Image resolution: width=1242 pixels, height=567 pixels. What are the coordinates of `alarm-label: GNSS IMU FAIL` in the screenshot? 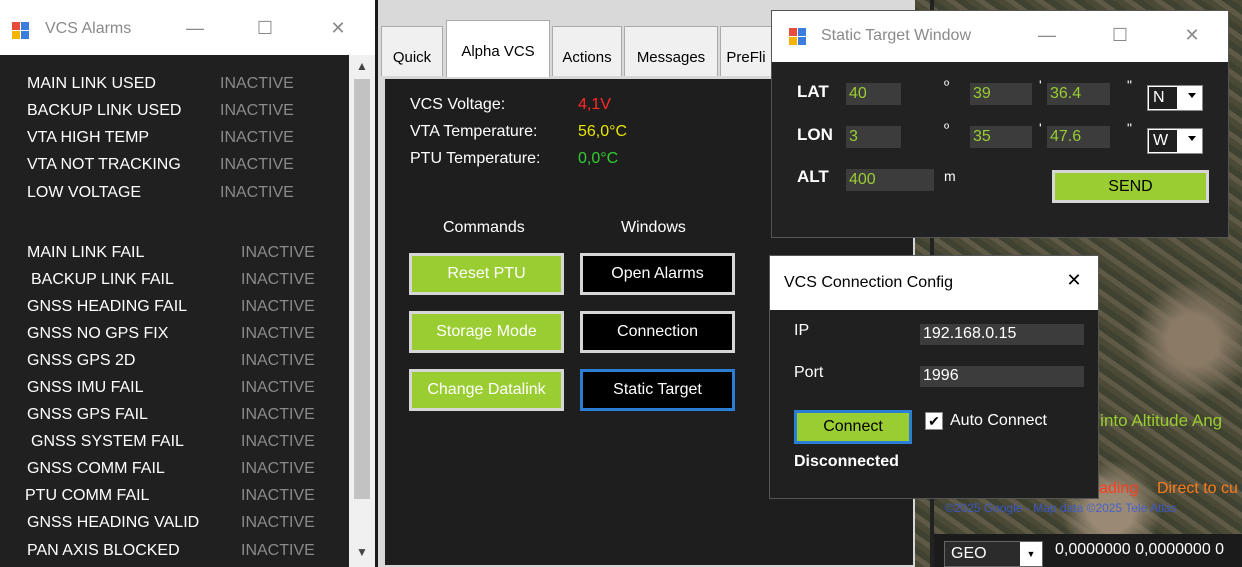 It's located at (85, 387).